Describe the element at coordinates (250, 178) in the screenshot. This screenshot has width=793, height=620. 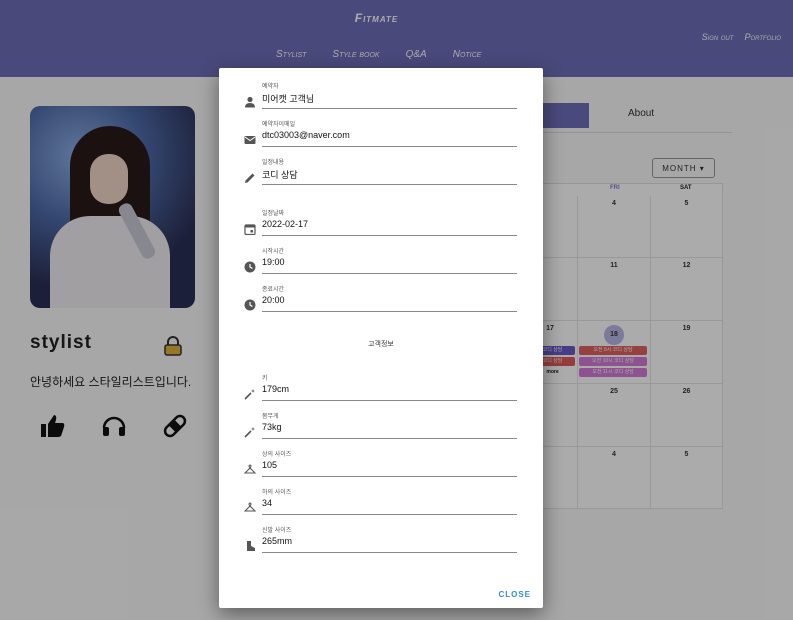
I see `pencil-icon` at that location.